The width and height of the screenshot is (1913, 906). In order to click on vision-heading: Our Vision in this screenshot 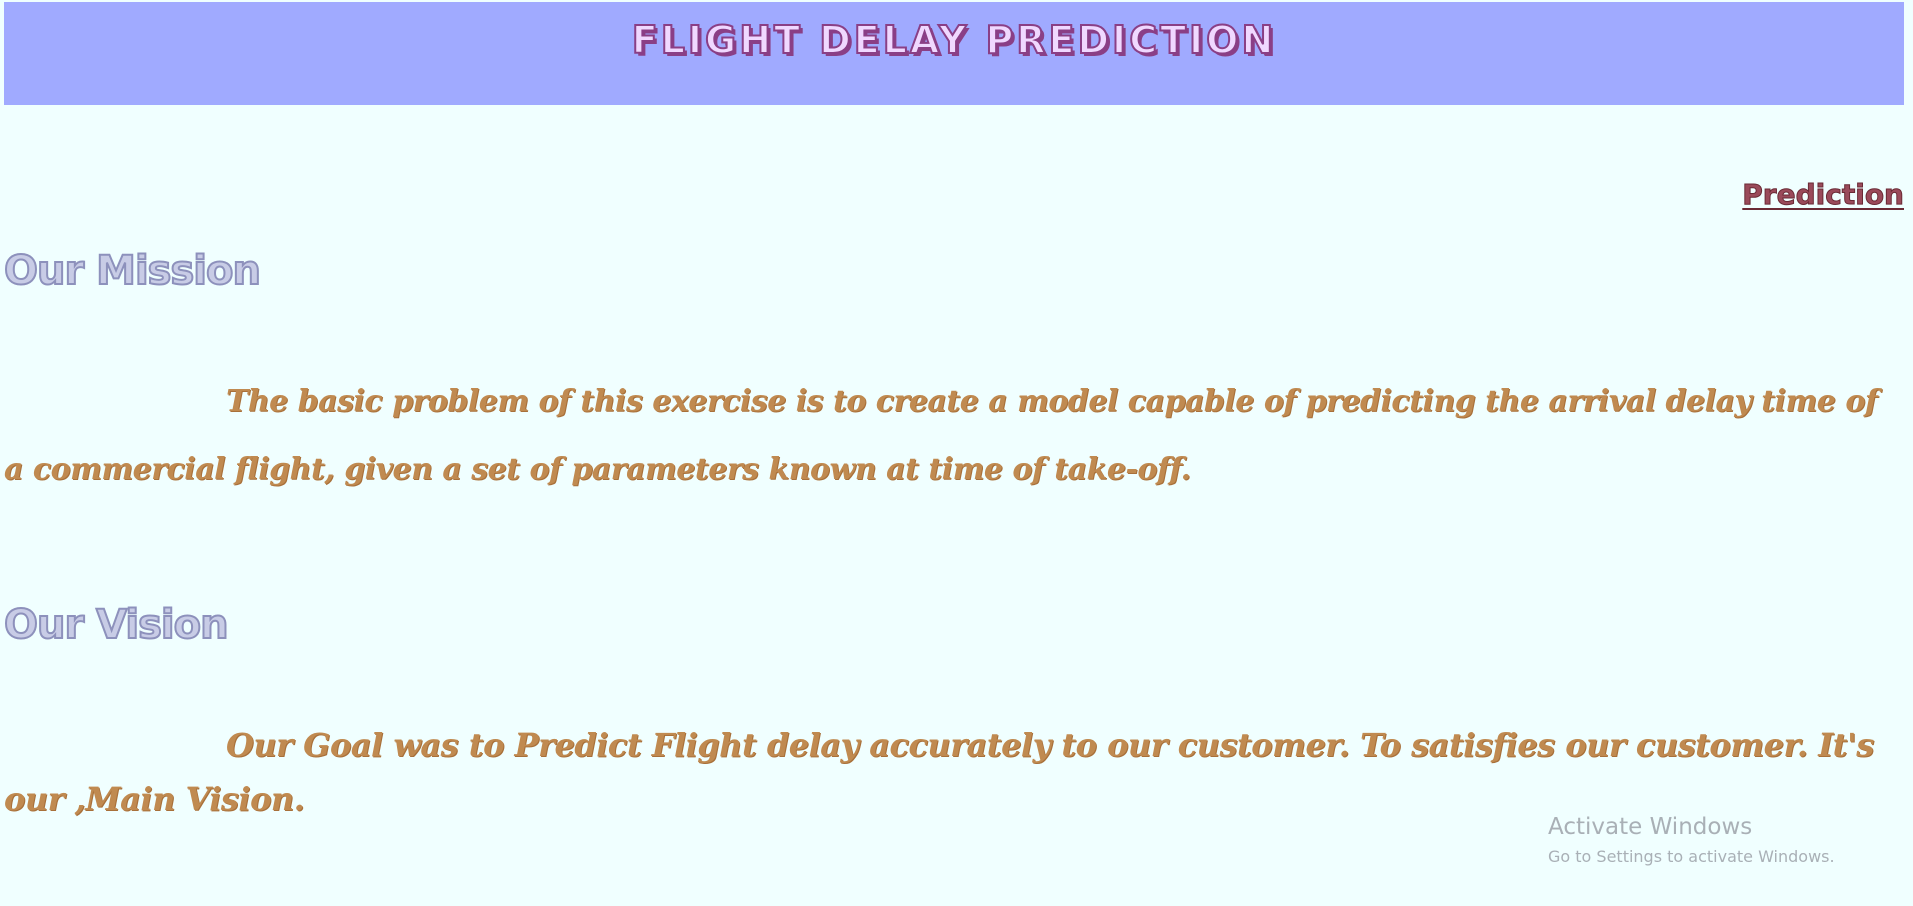, I will do `click(116, 625)`.